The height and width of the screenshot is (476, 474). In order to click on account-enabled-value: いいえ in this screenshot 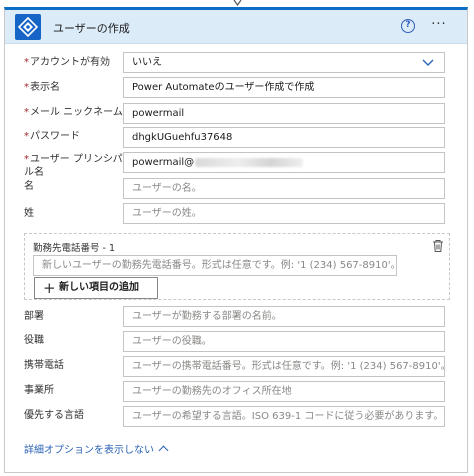, I will do `click(147, 62)`.